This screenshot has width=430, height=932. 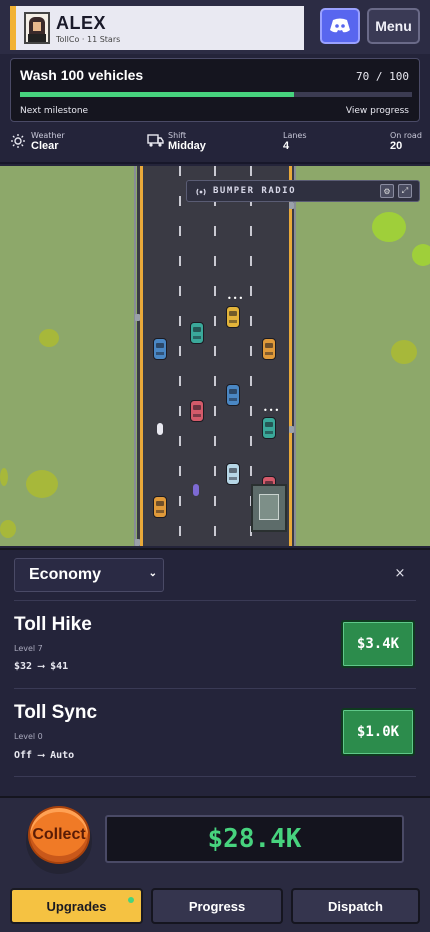 I want to click on goal-progress-fill, so click(x=157, y=94).